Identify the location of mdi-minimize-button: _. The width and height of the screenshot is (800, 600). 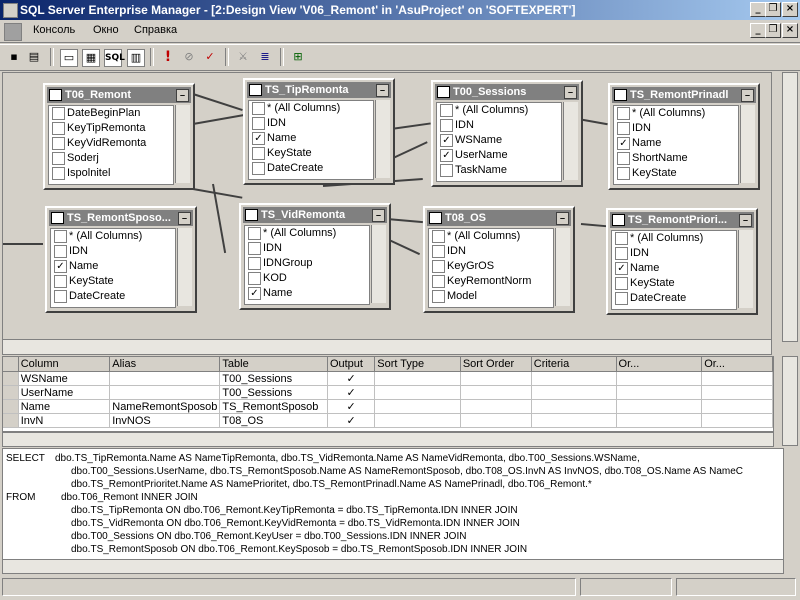
(758, 30).